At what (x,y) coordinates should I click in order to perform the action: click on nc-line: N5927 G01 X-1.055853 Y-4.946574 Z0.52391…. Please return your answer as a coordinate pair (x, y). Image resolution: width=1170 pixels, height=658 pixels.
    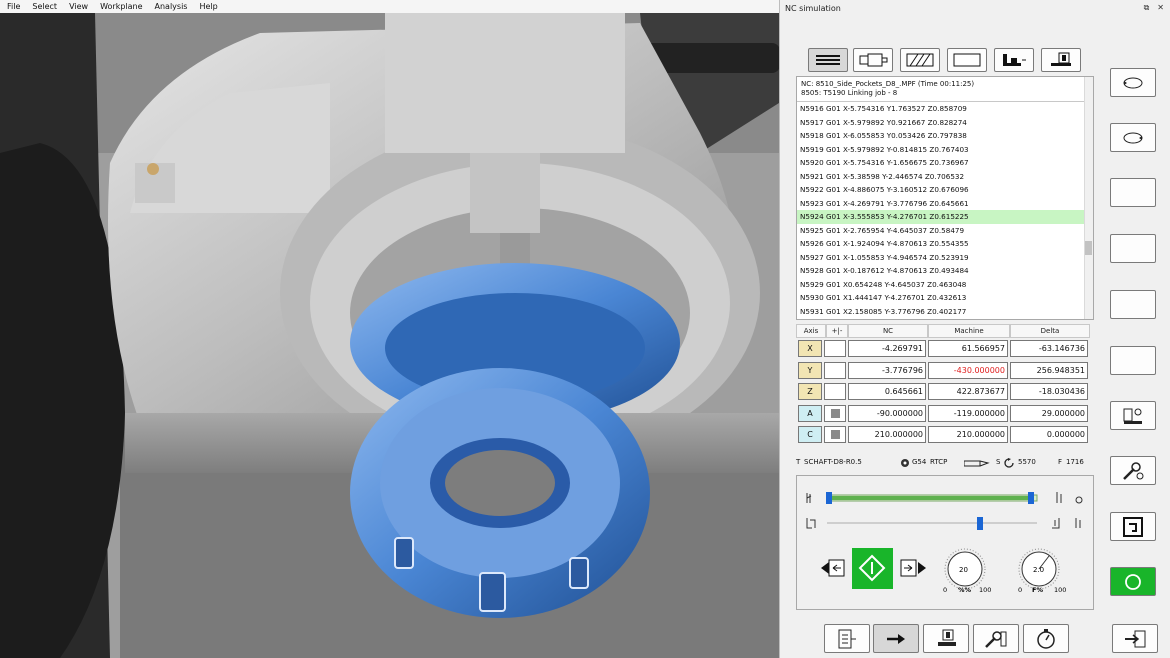
    Looking at the image, I should click on (945, 258).